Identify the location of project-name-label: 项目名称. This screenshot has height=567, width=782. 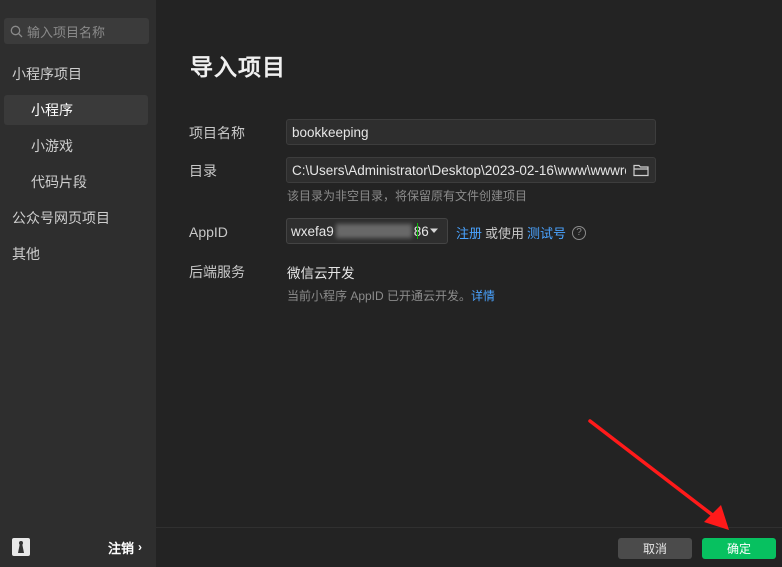
(217, 133).